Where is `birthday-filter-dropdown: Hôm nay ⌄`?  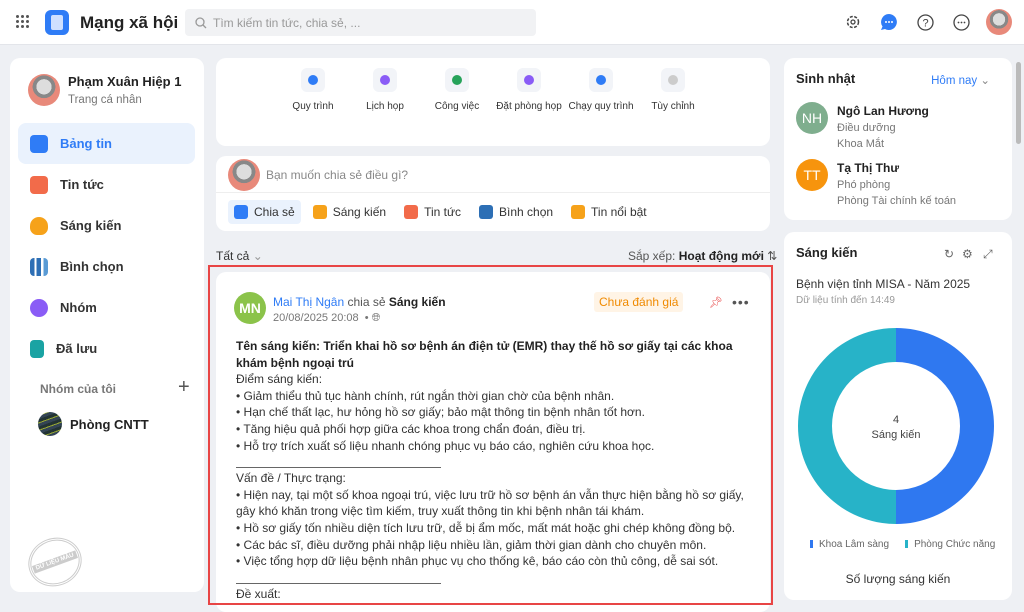 birthday-filter-dropdown: Hôm nay ⌄ is located at coordinates (960, 80).